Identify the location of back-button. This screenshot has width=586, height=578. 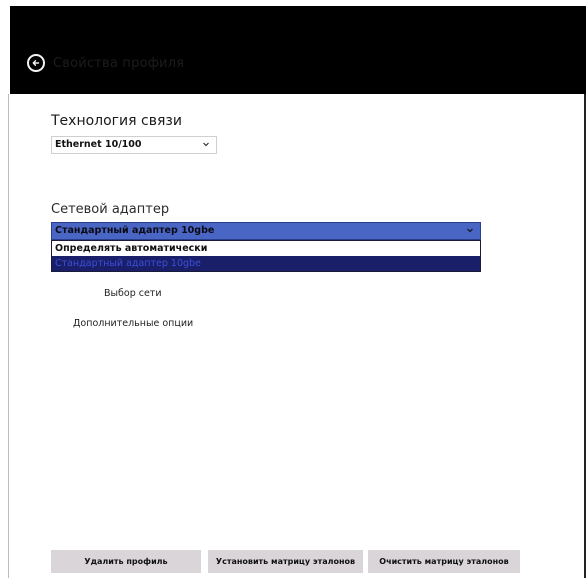
(36, 63).